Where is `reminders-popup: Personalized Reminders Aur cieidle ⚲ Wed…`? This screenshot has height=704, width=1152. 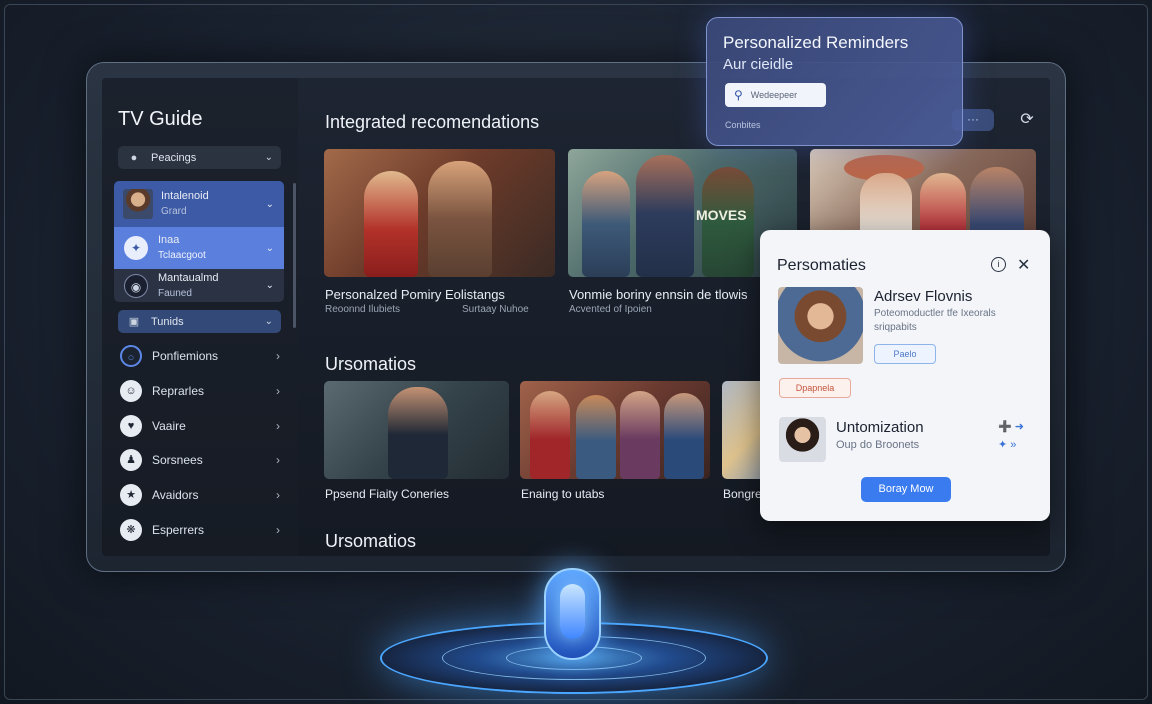
reminders-popup: Personalized Reminders Aur cieidle ⚲ Wed… is located at coordinates (834, 81).